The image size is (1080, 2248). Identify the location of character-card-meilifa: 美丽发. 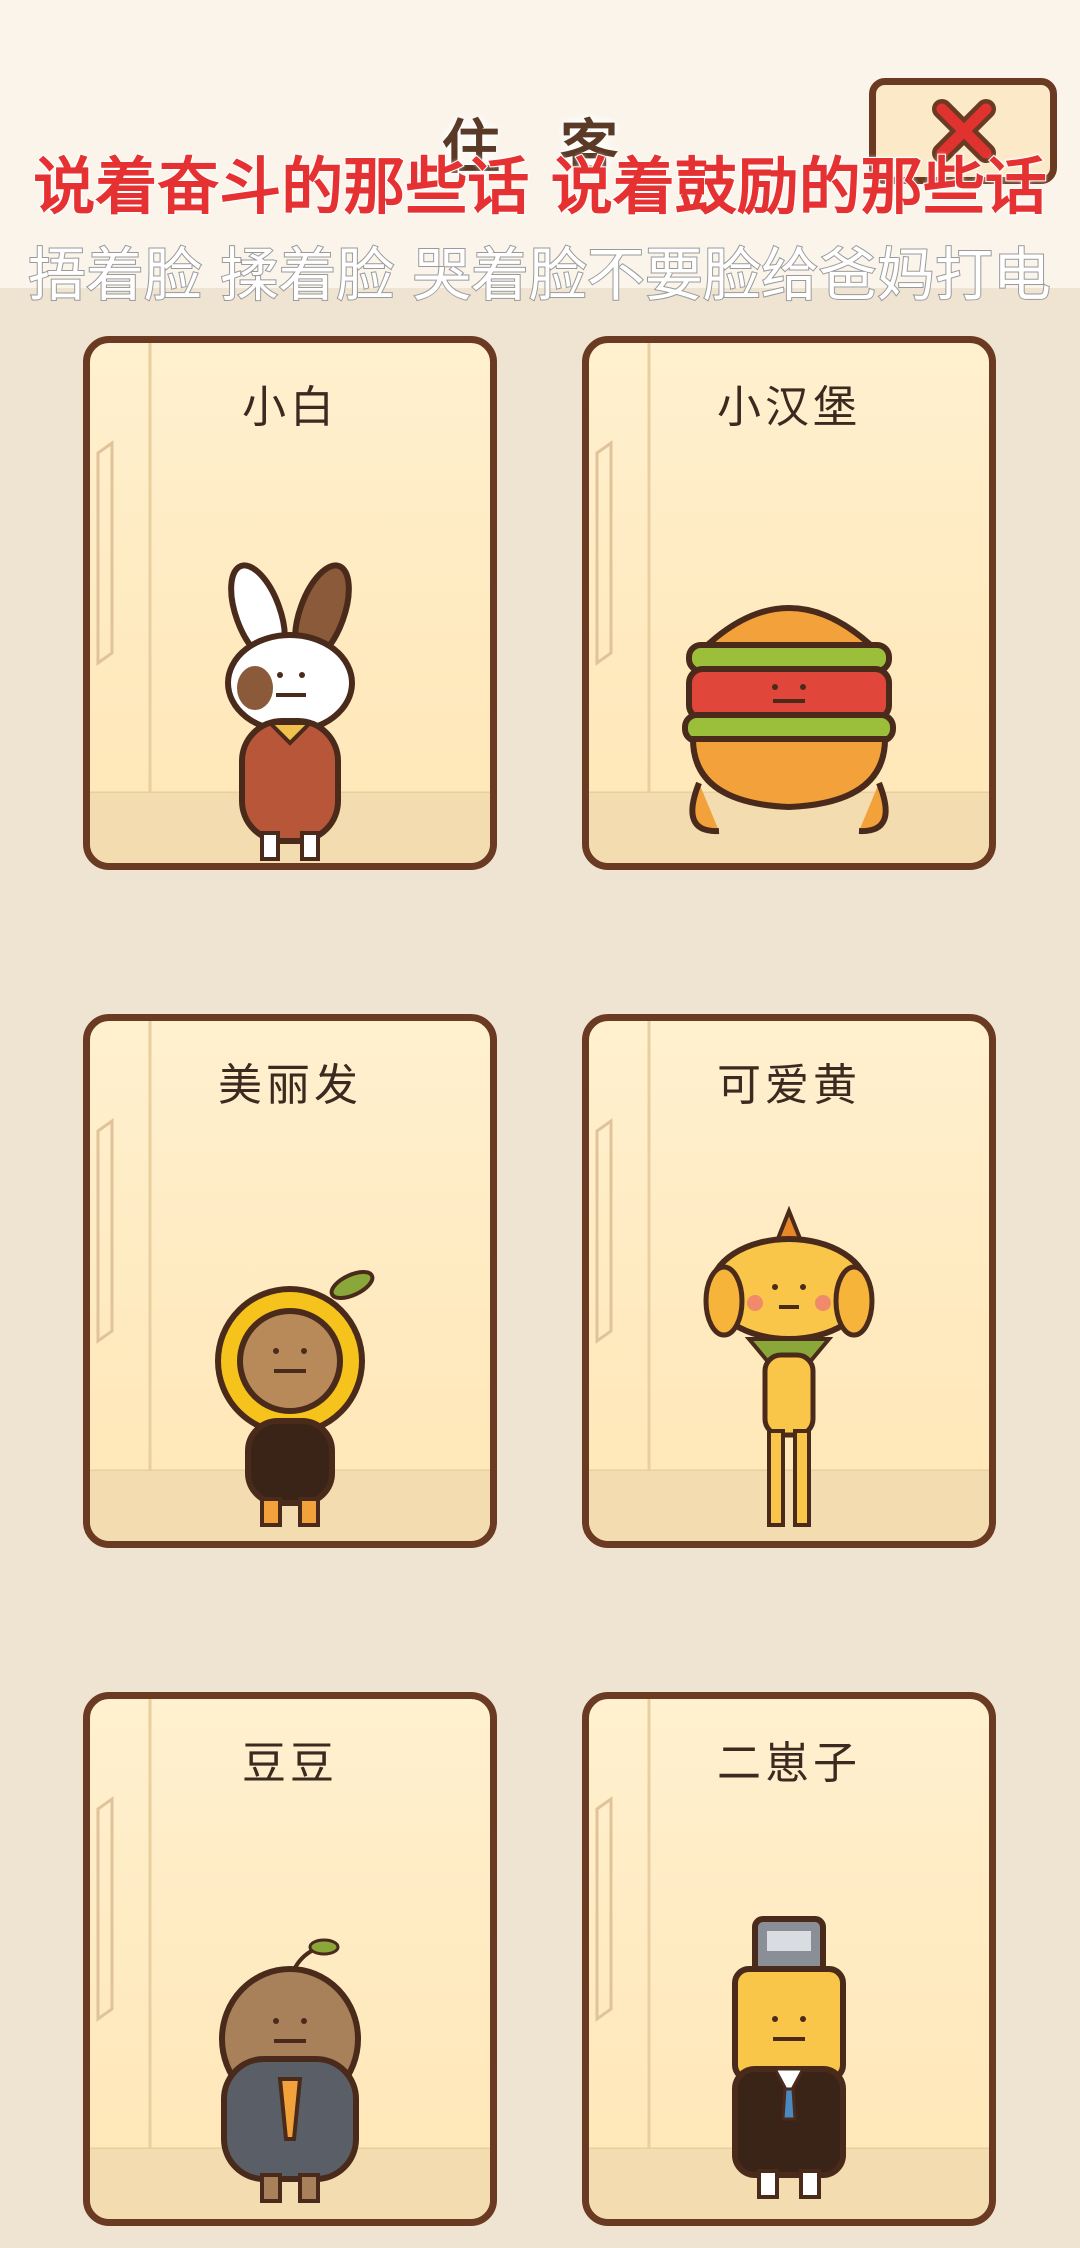
(290, 1281).